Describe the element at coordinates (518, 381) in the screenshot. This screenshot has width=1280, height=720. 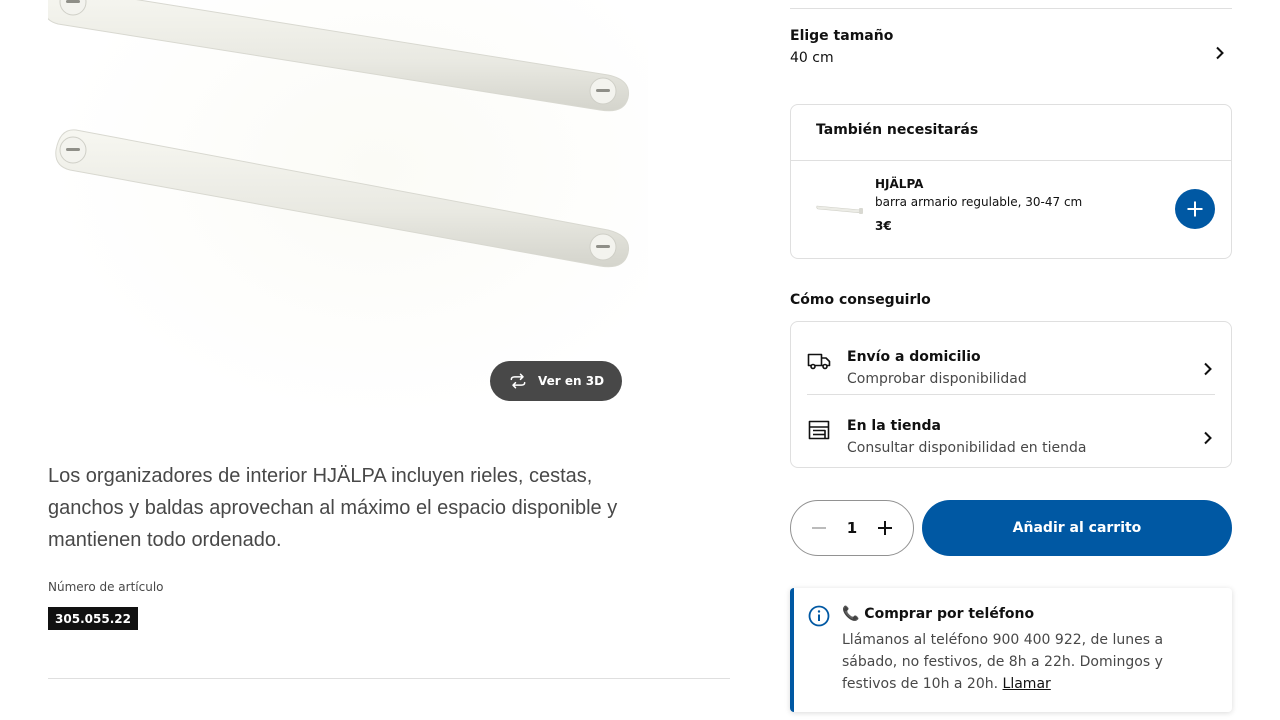
I see `rotate-3d-icon` at that location.